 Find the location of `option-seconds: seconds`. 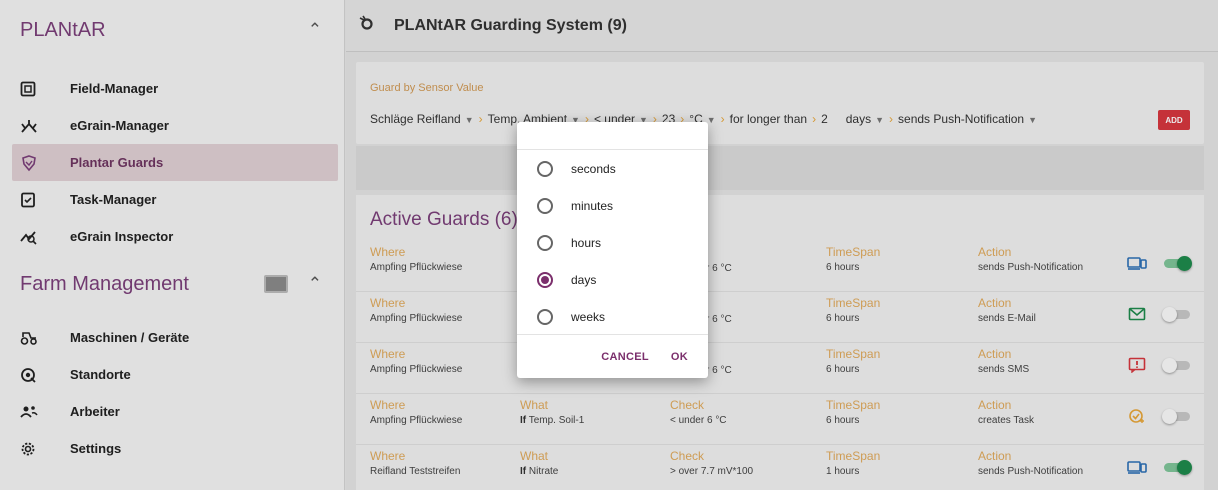

option-seconds: seconds is located at coordinates (612, 168).